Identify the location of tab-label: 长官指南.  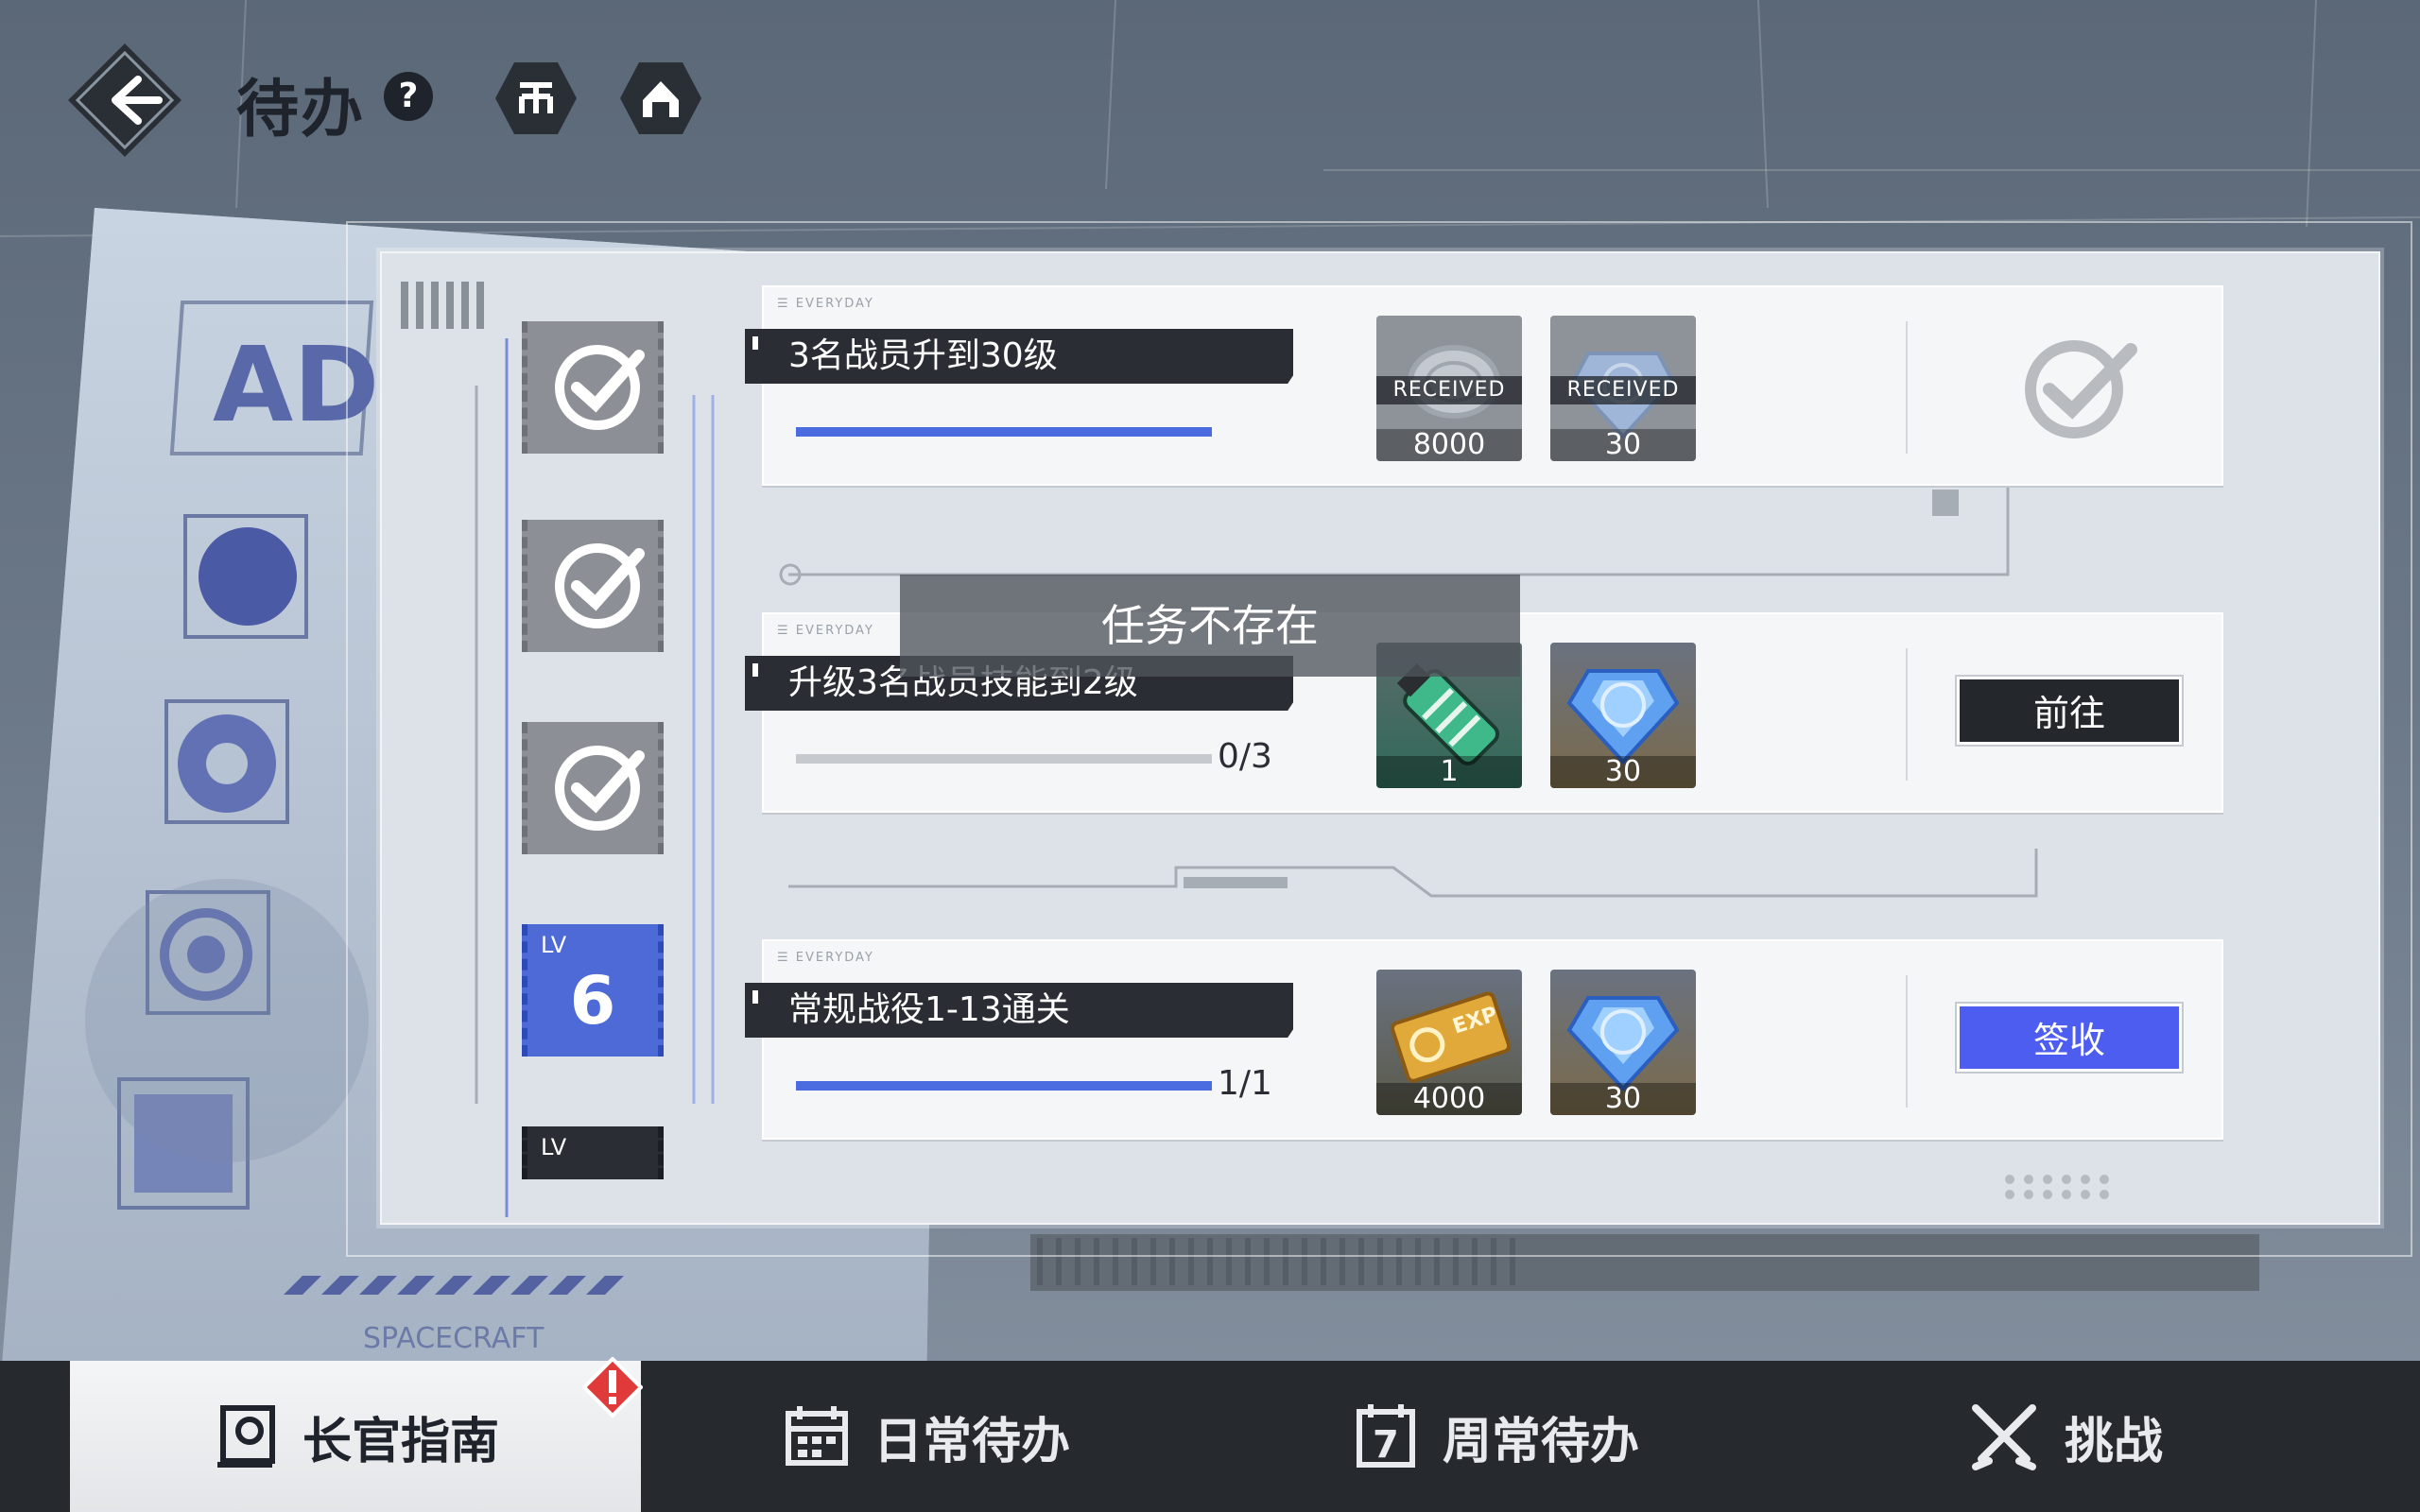
(400, 1441).